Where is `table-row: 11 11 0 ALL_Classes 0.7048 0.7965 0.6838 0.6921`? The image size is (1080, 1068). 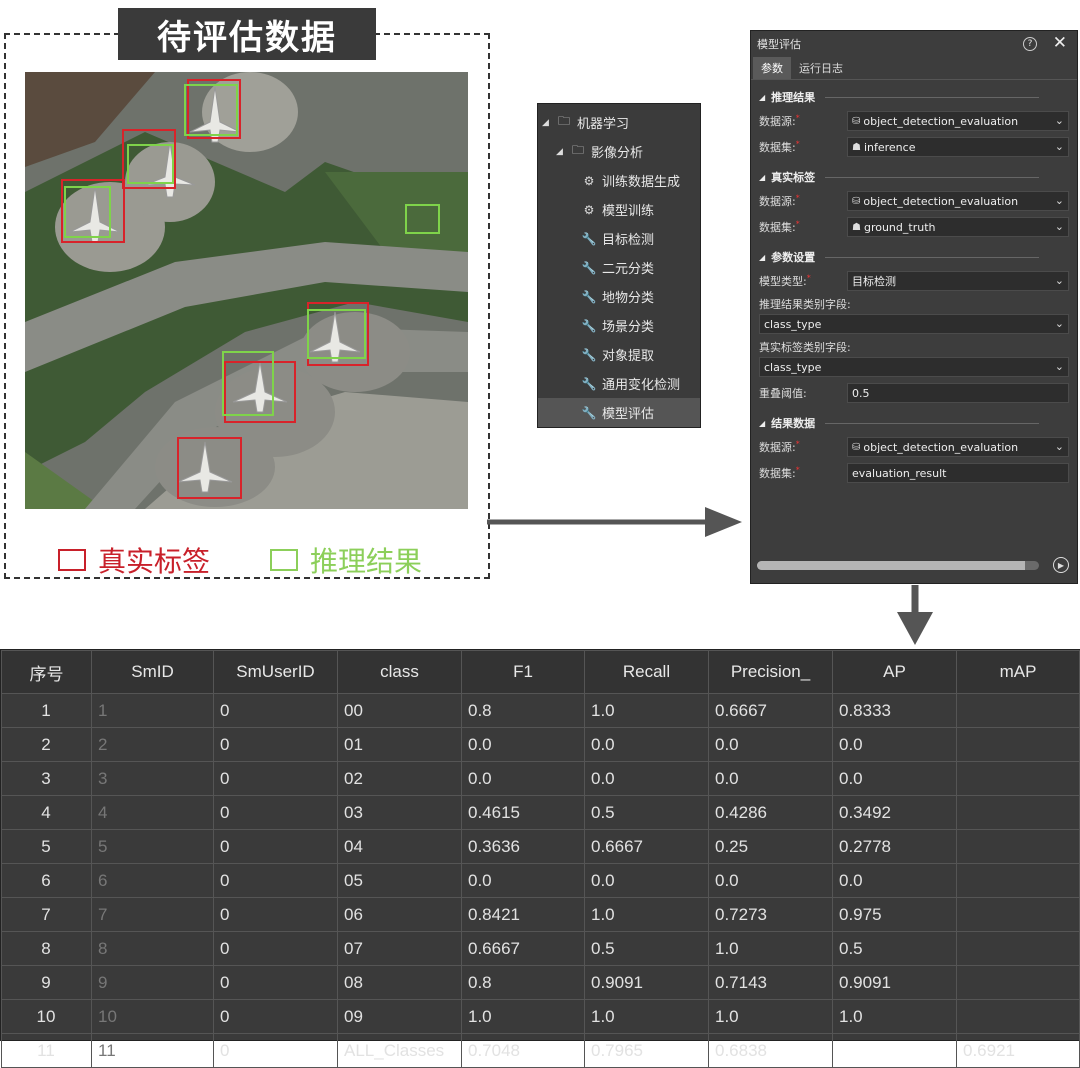
table-row: 11 11 0 ALL_Classes 0.7048 0.7965 0.6838 0.6921 is located at coordinates (540, 1050).